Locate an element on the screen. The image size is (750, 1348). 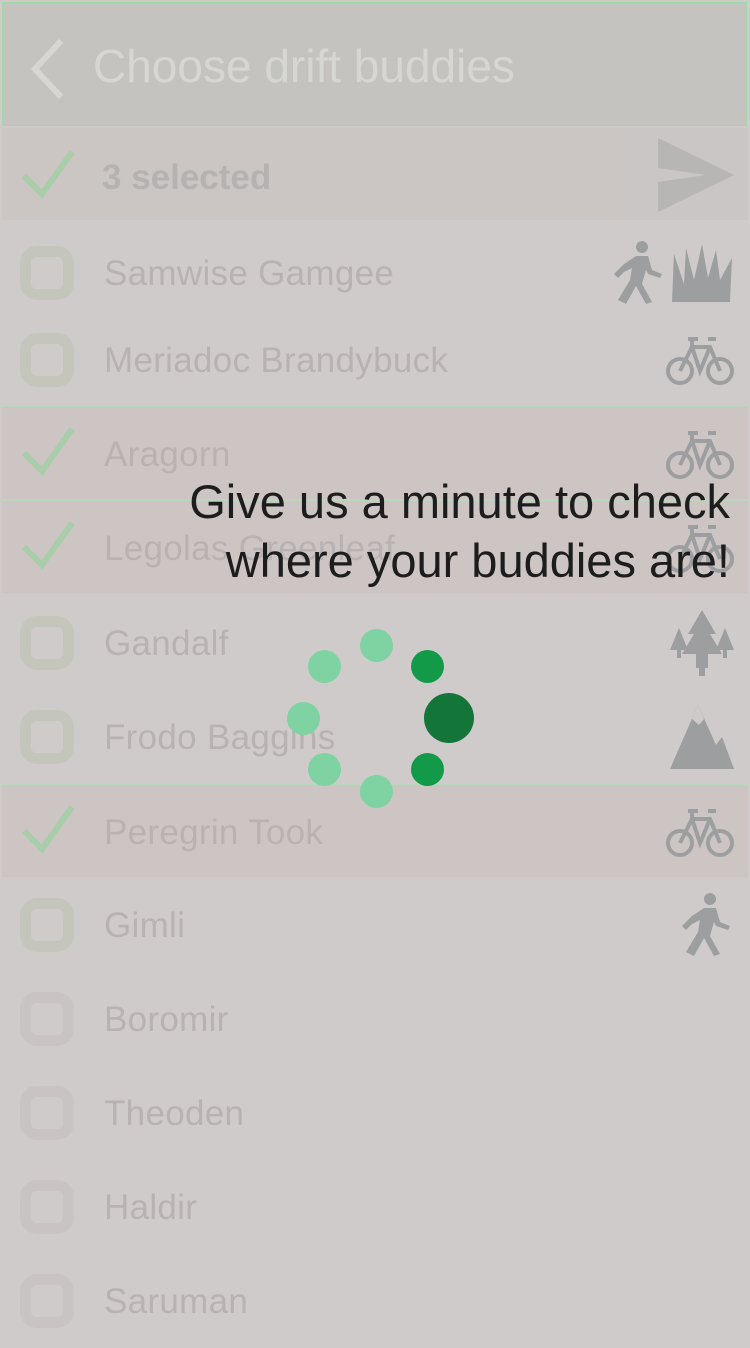
selection-bar is located at coordinates (312, 174).